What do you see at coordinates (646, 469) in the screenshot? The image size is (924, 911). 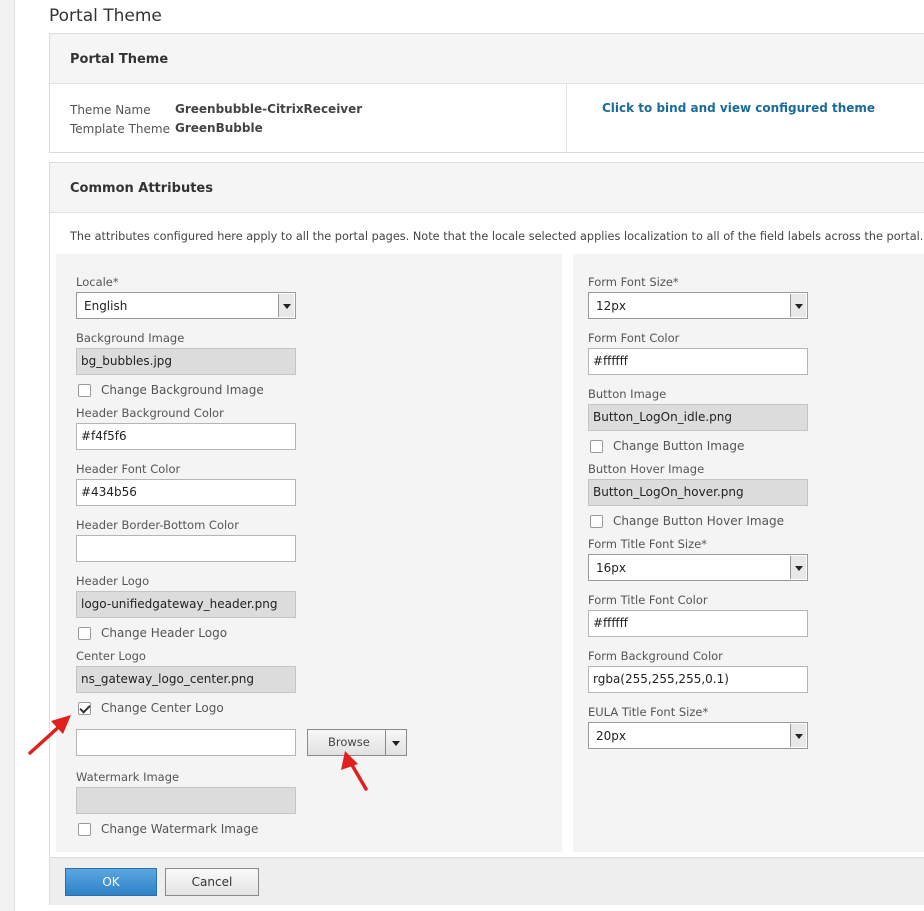 I see `button-hover-label: Button Hover Image` at bounding box center [646, 469].